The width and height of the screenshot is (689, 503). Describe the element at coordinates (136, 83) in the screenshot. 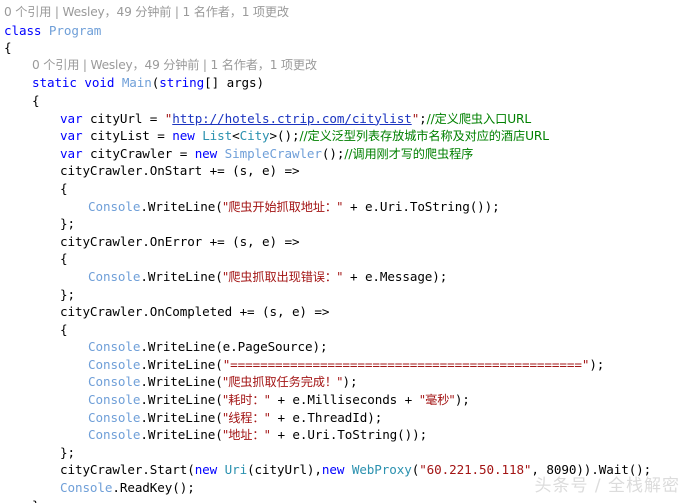

I see `method-name-main: Main` at that location.